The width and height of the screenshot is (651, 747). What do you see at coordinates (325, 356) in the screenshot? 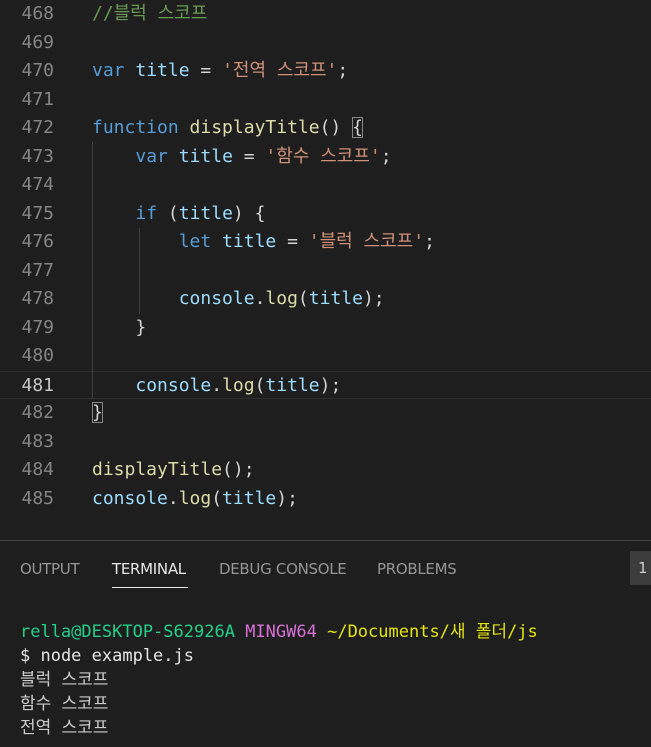
I see `code-line: 480` at bounding box center [325, 356].